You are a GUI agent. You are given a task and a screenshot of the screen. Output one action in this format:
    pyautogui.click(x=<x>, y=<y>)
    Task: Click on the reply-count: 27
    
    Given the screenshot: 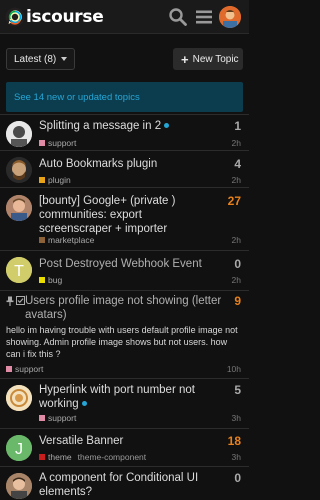 What is the action you would take?
    pyautogui.click(x=234, y=201)
    